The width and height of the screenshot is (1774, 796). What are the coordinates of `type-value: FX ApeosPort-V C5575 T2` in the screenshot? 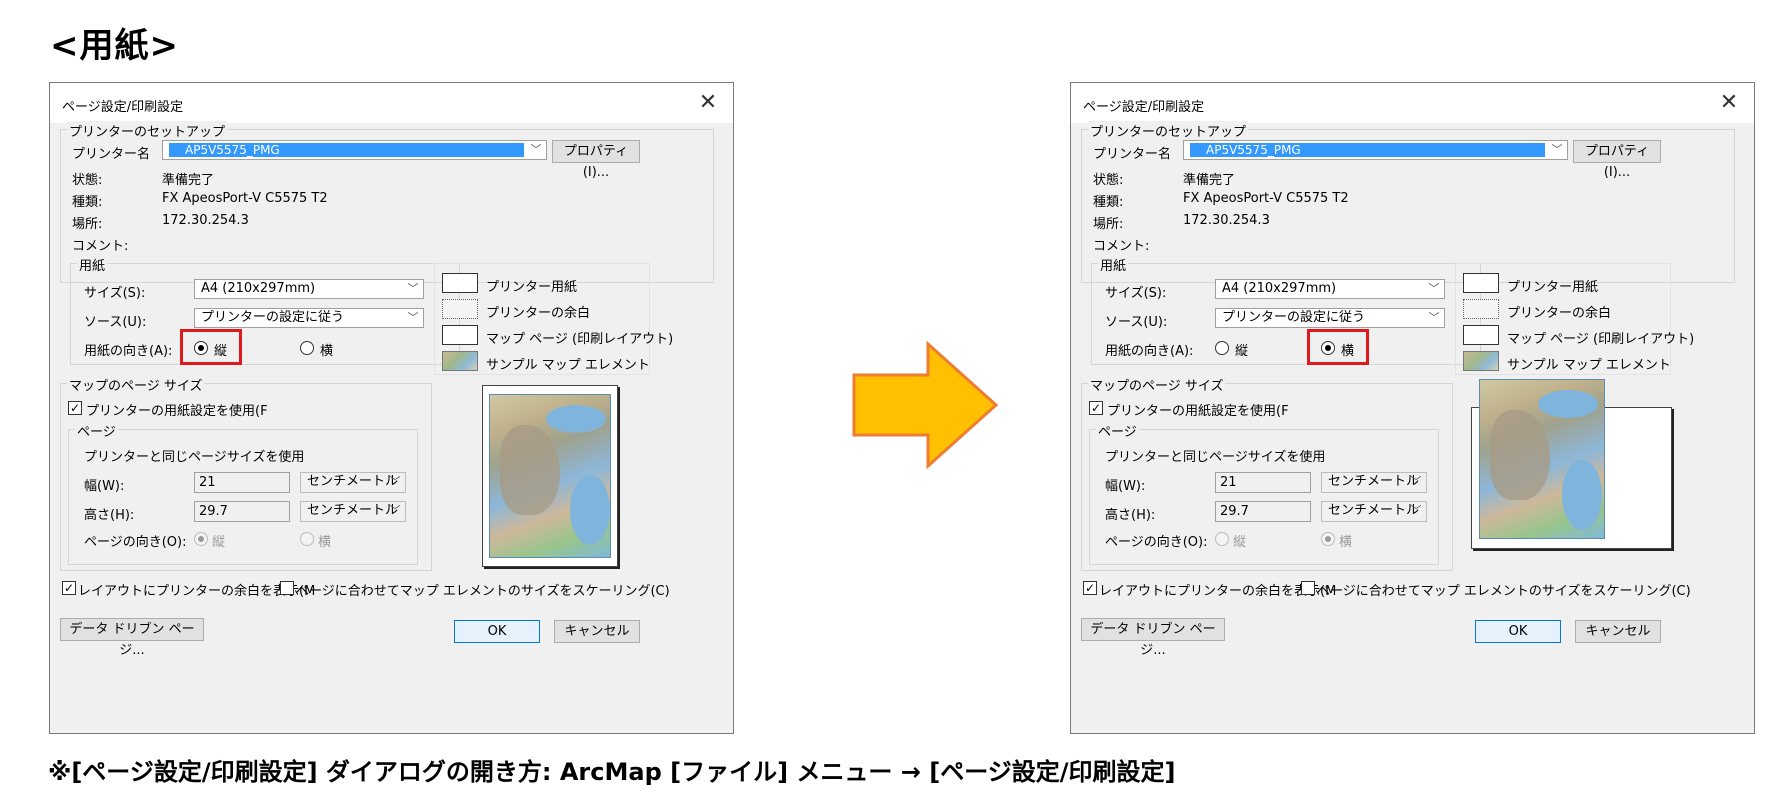 It's located at (245, 198).